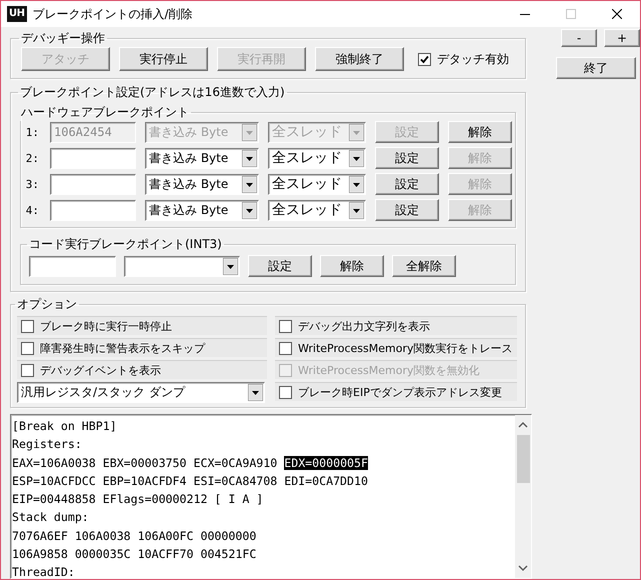  Describe the element at coordinates (43, 571) in the screenshot. I see `log-text: ThreadID:` at that location.